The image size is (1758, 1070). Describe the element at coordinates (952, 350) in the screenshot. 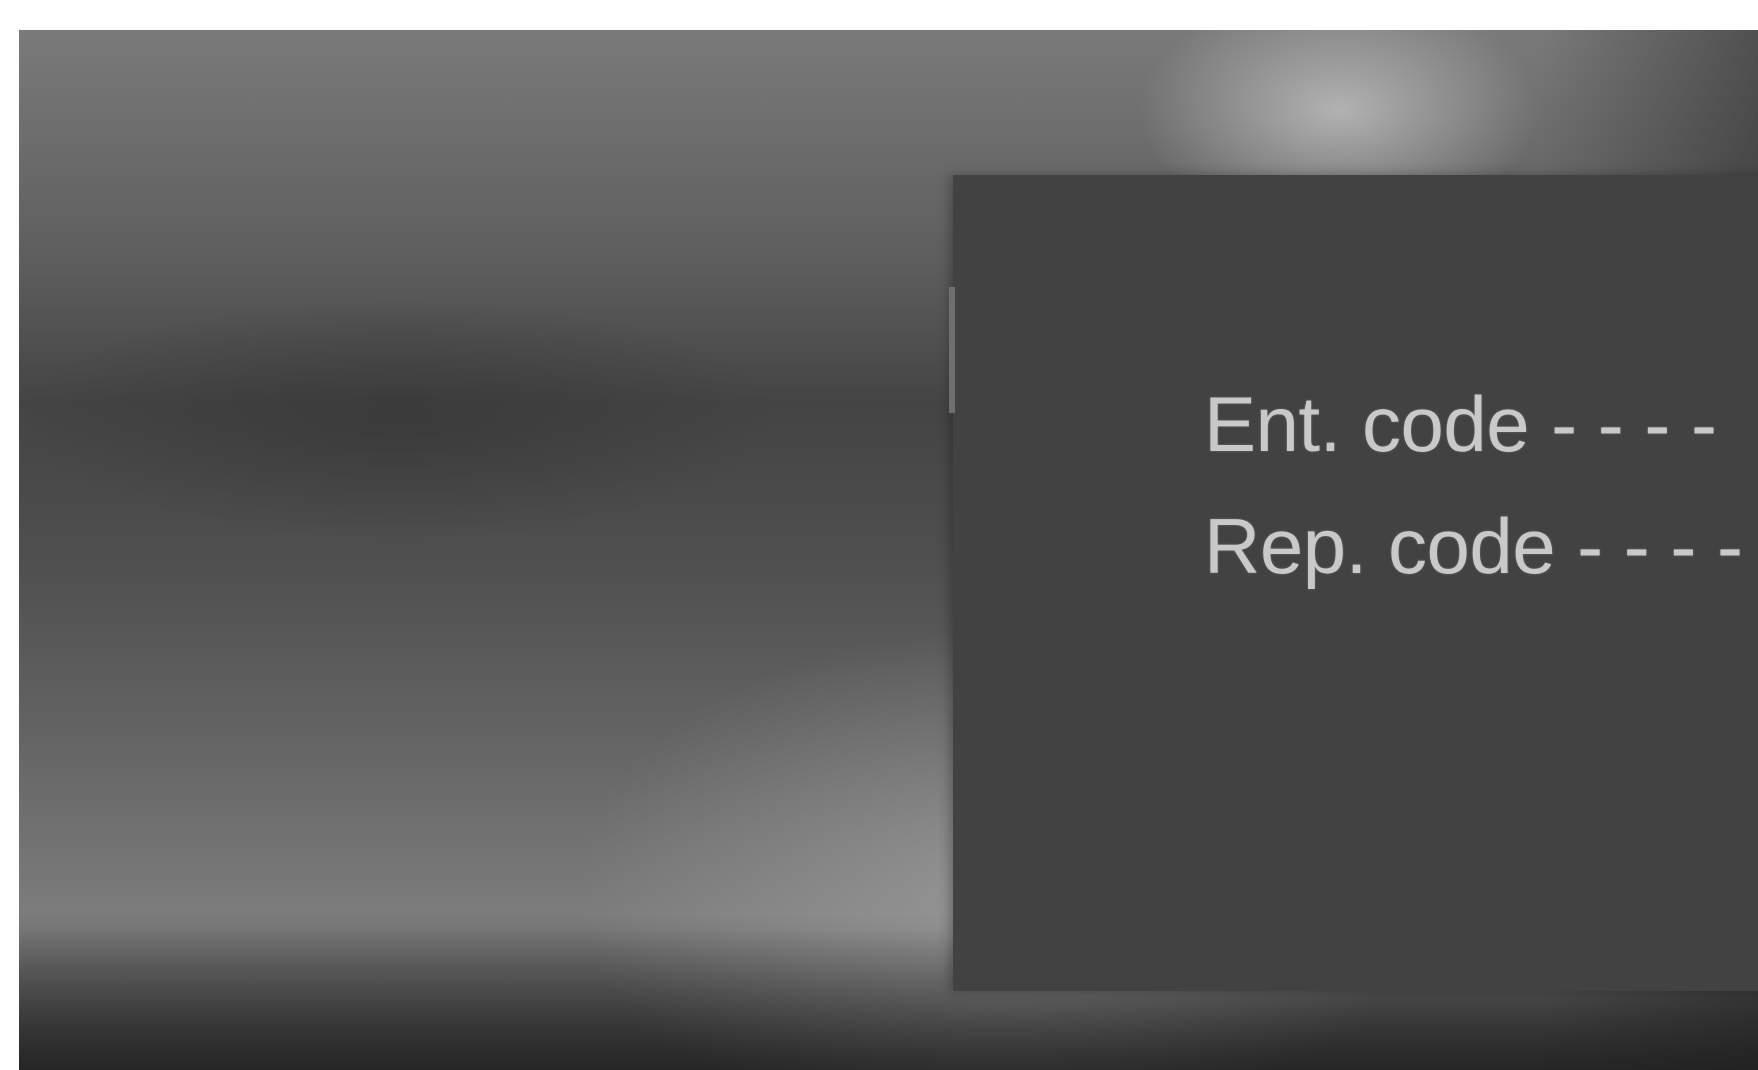

I see `panel-edge-marker` at that location.